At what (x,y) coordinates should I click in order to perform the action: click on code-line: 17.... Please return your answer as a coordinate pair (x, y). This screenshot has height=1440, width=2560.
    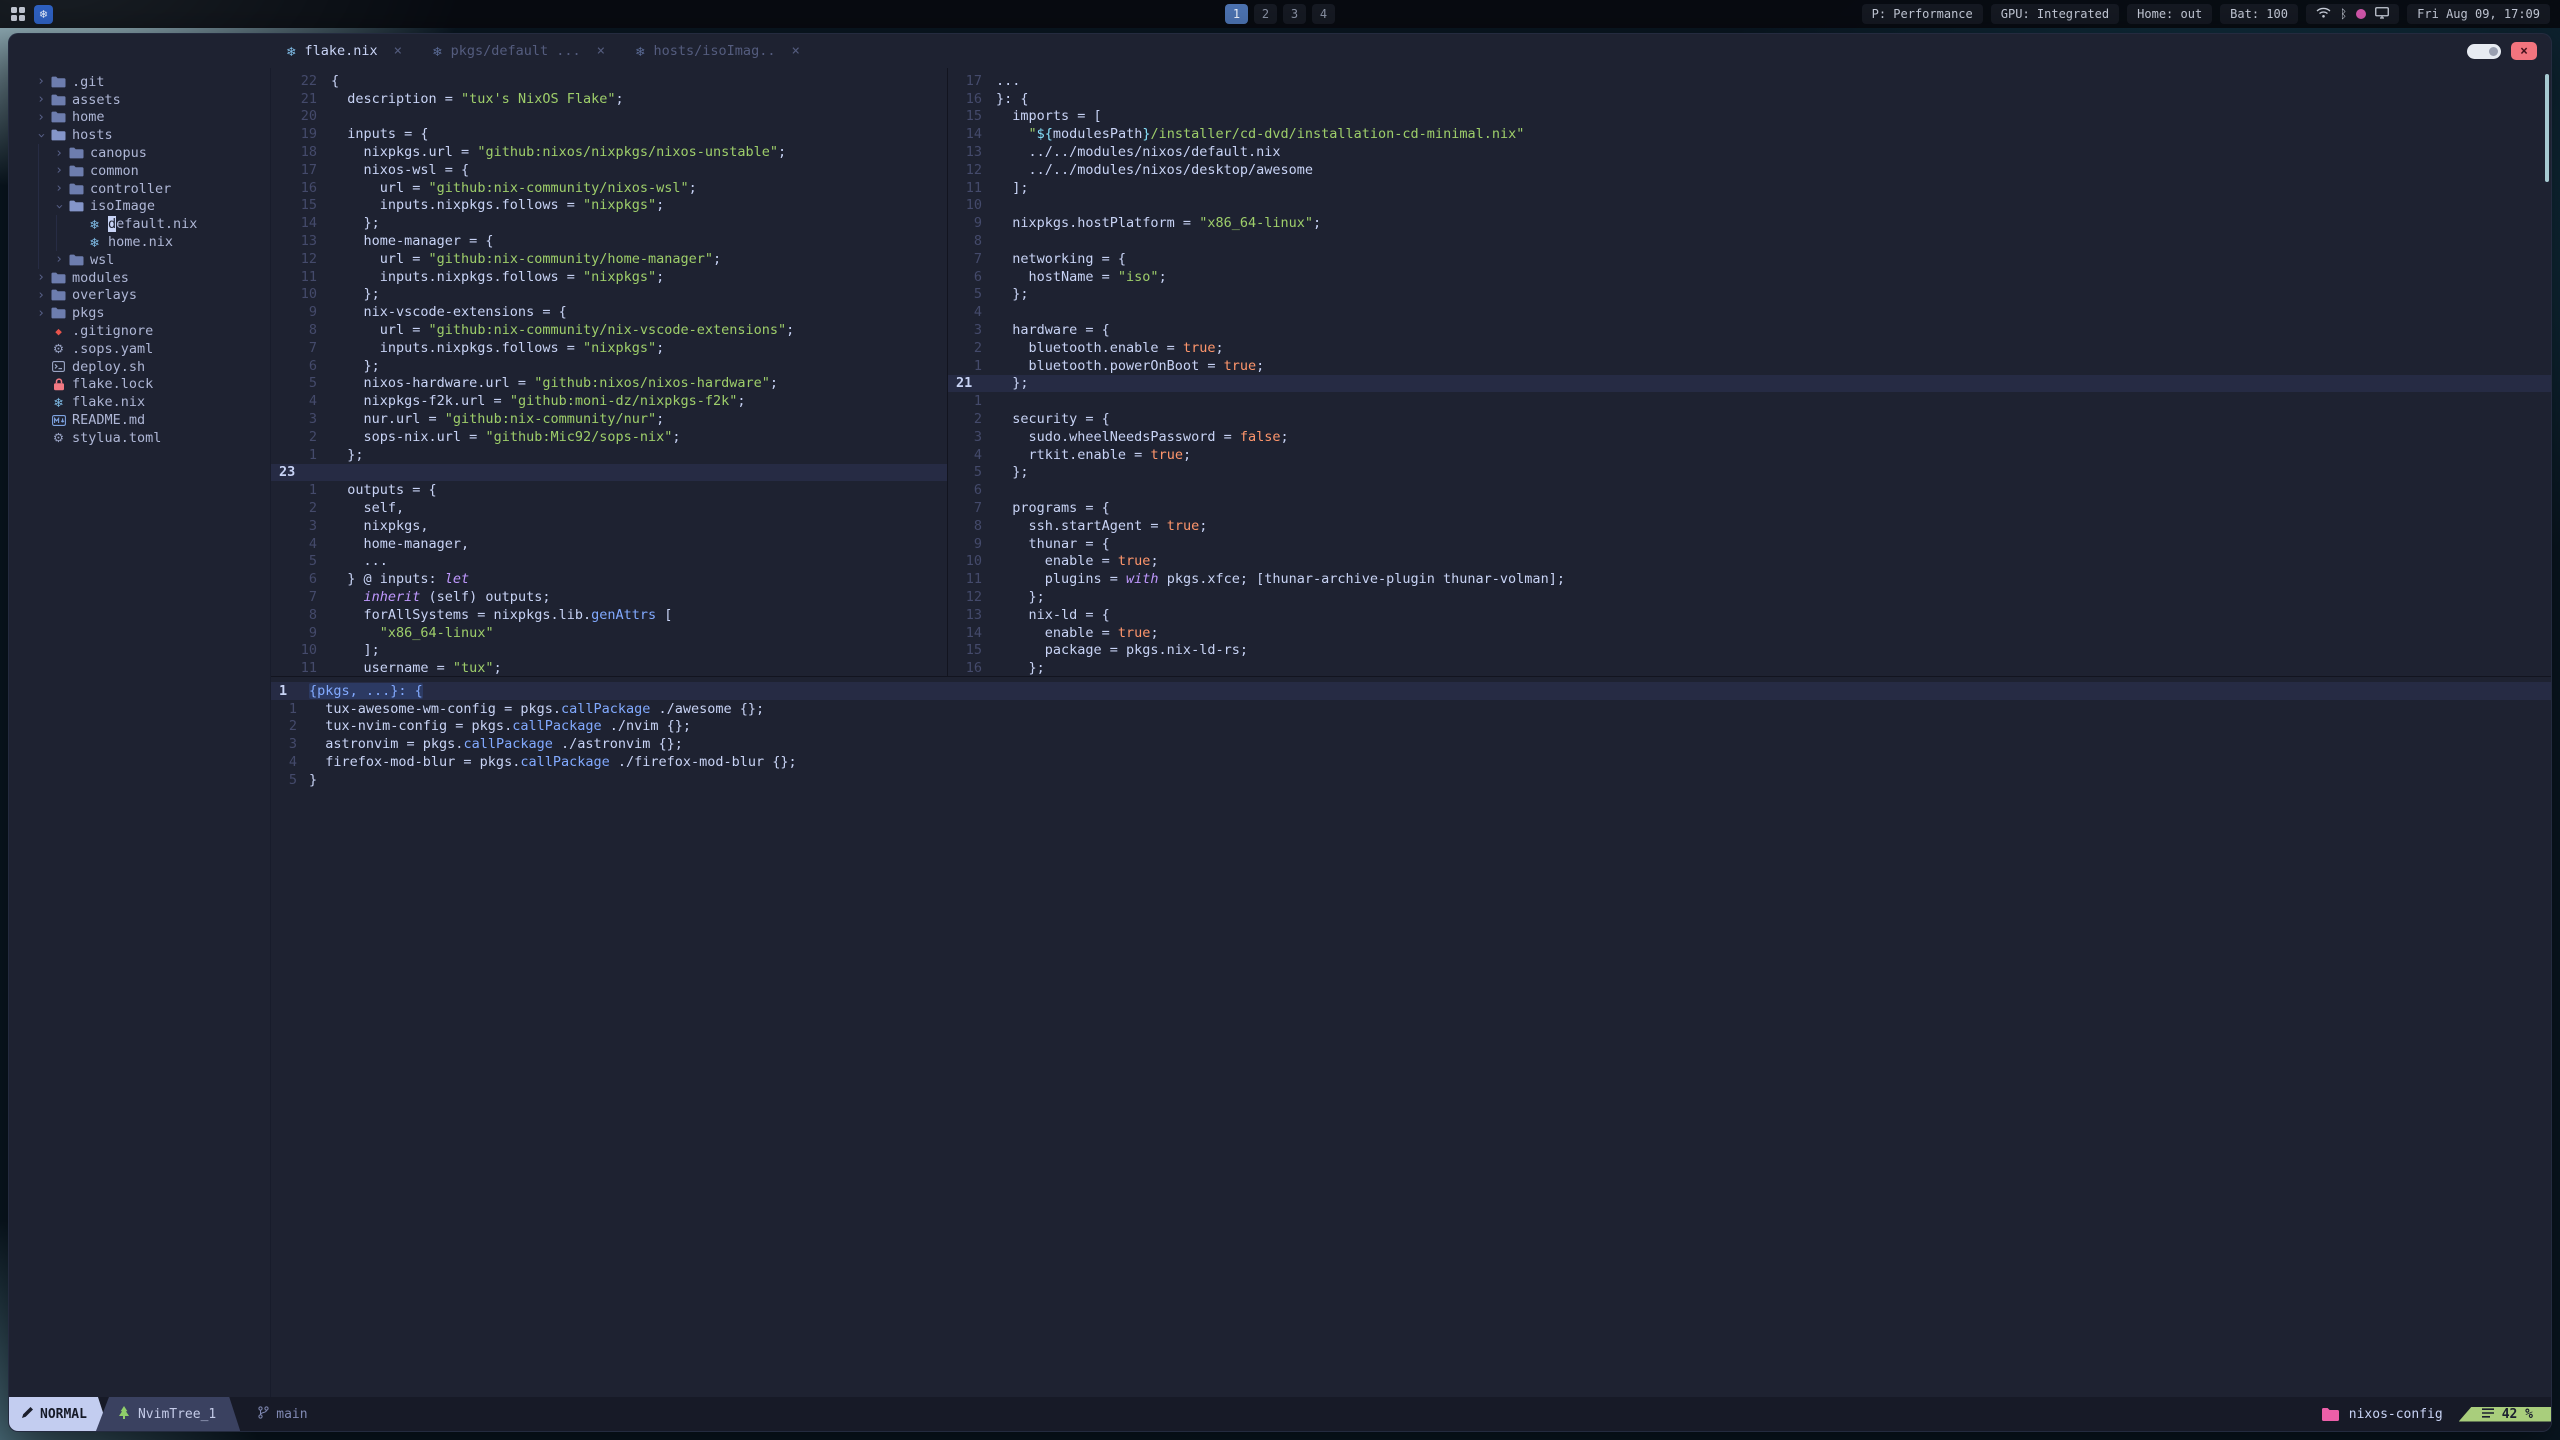
    Looking at the image, I should click on (1749, 81).